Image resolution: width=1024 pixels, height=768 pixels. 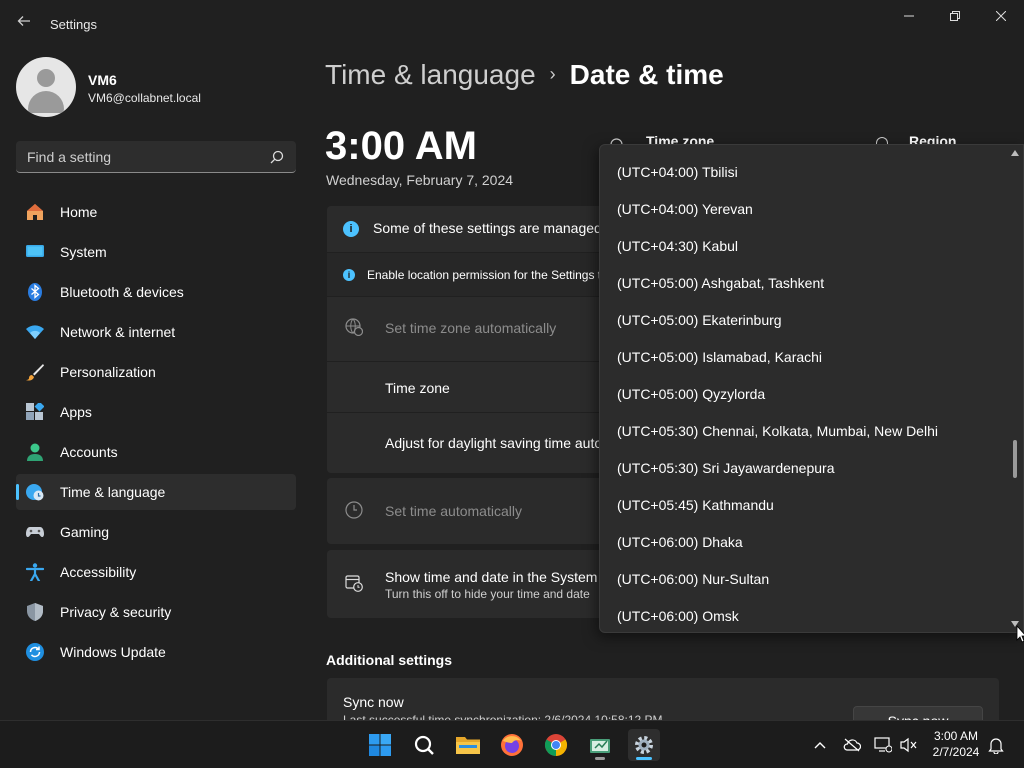 I want to click on dropdown-option: (UTC+05:45) Kathmandu, so click(x=695, y=505).